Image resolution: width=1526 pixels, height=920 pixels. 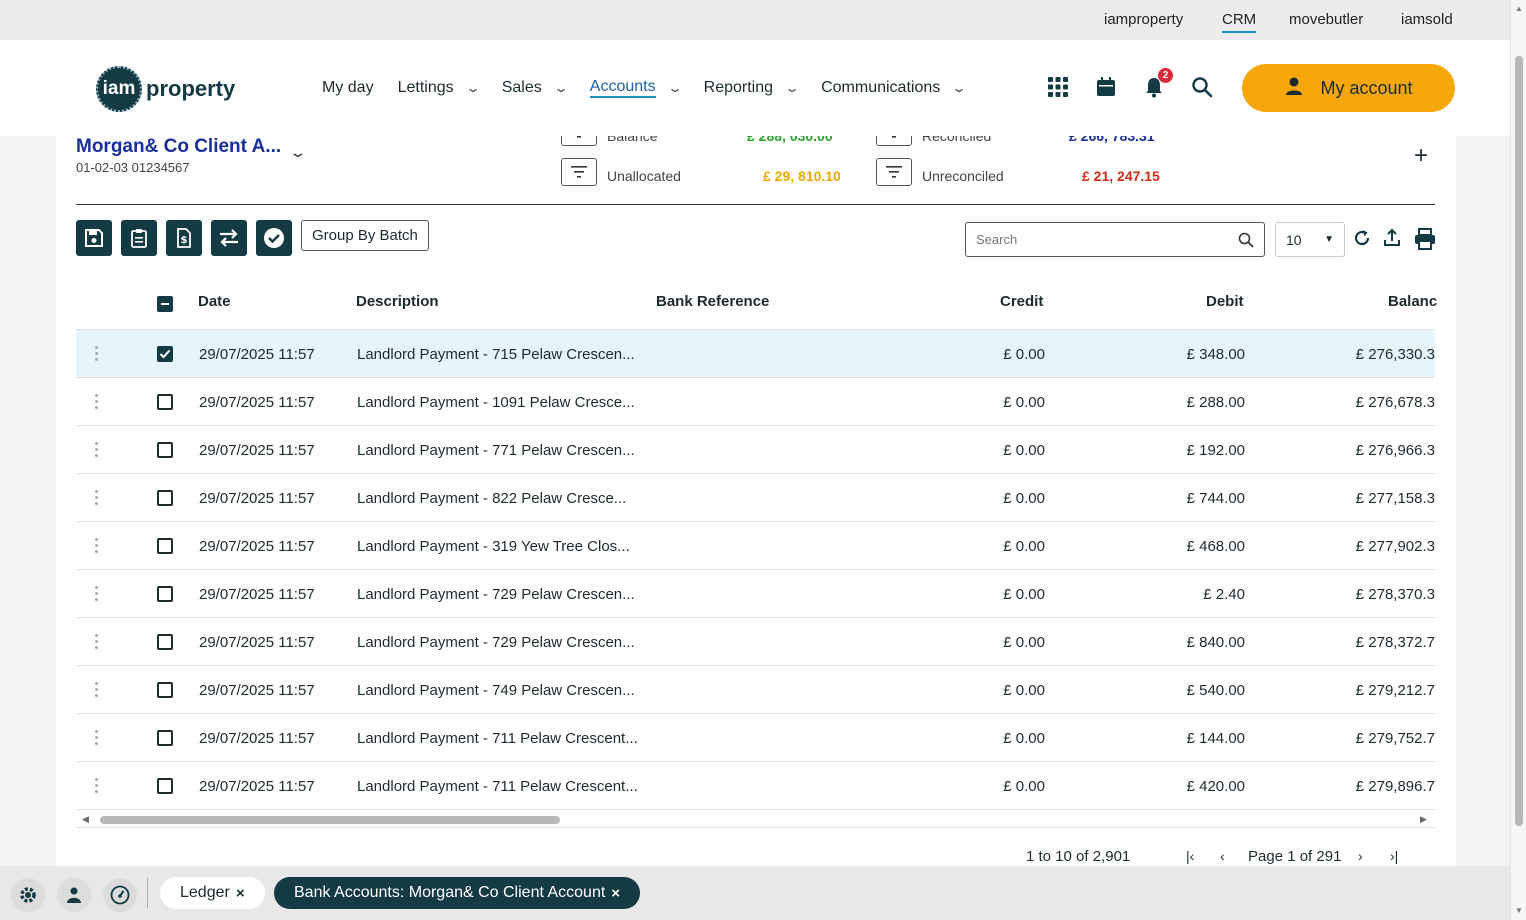 I want to click on topbar-link-iamsold: iamsold, so click(x=1427, y=19).